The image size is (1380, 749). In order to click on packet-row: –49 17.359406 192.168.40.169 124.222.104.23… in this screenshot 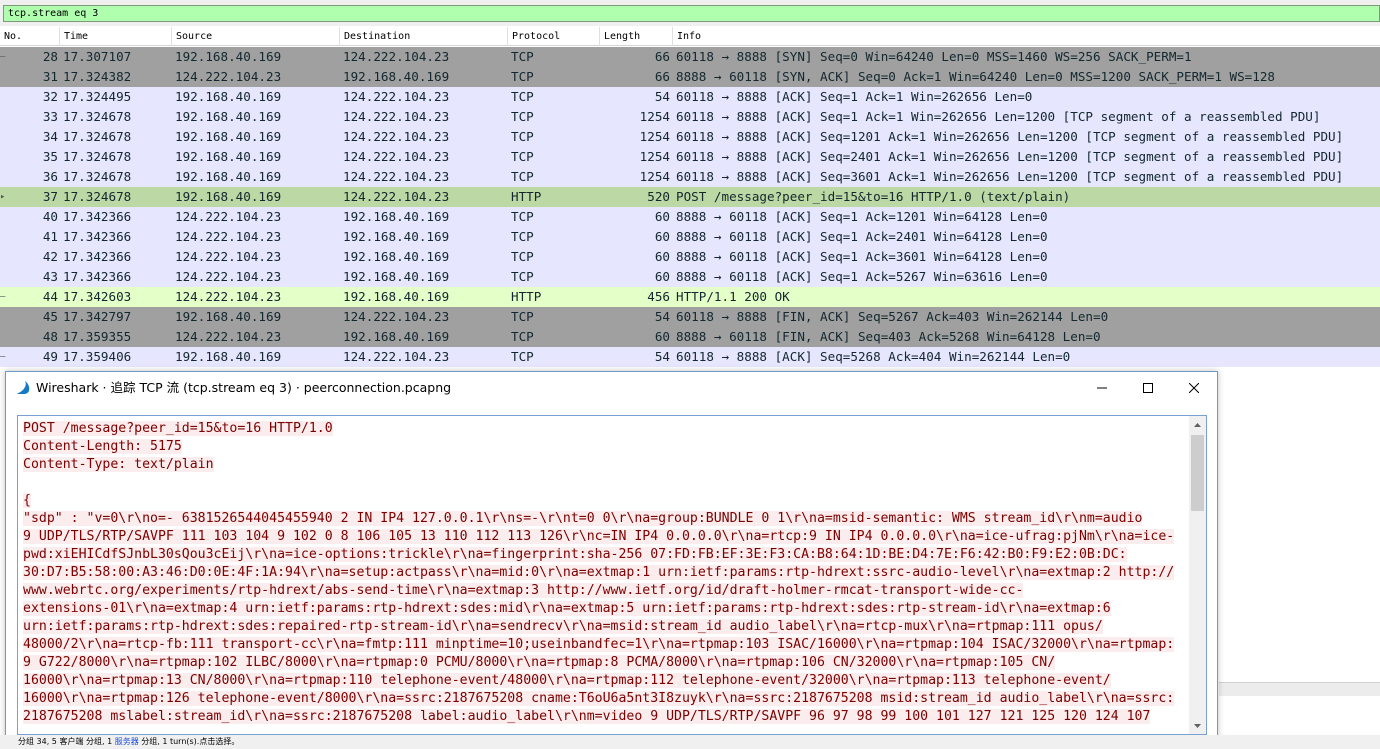, I will do `click(690, 357)`.